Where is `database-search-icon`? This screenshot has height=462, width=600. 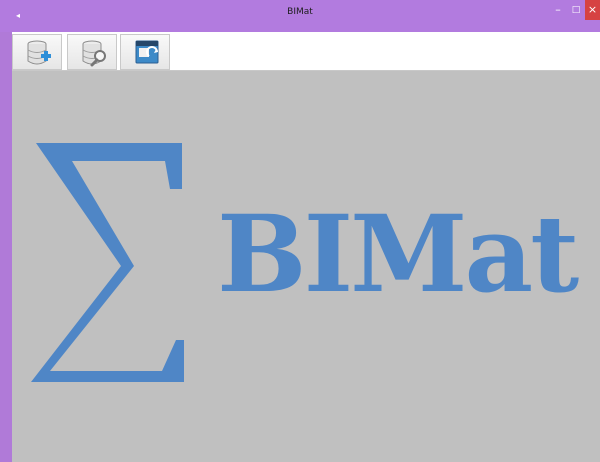
database-search-icon is located at coordinates (94, 53).